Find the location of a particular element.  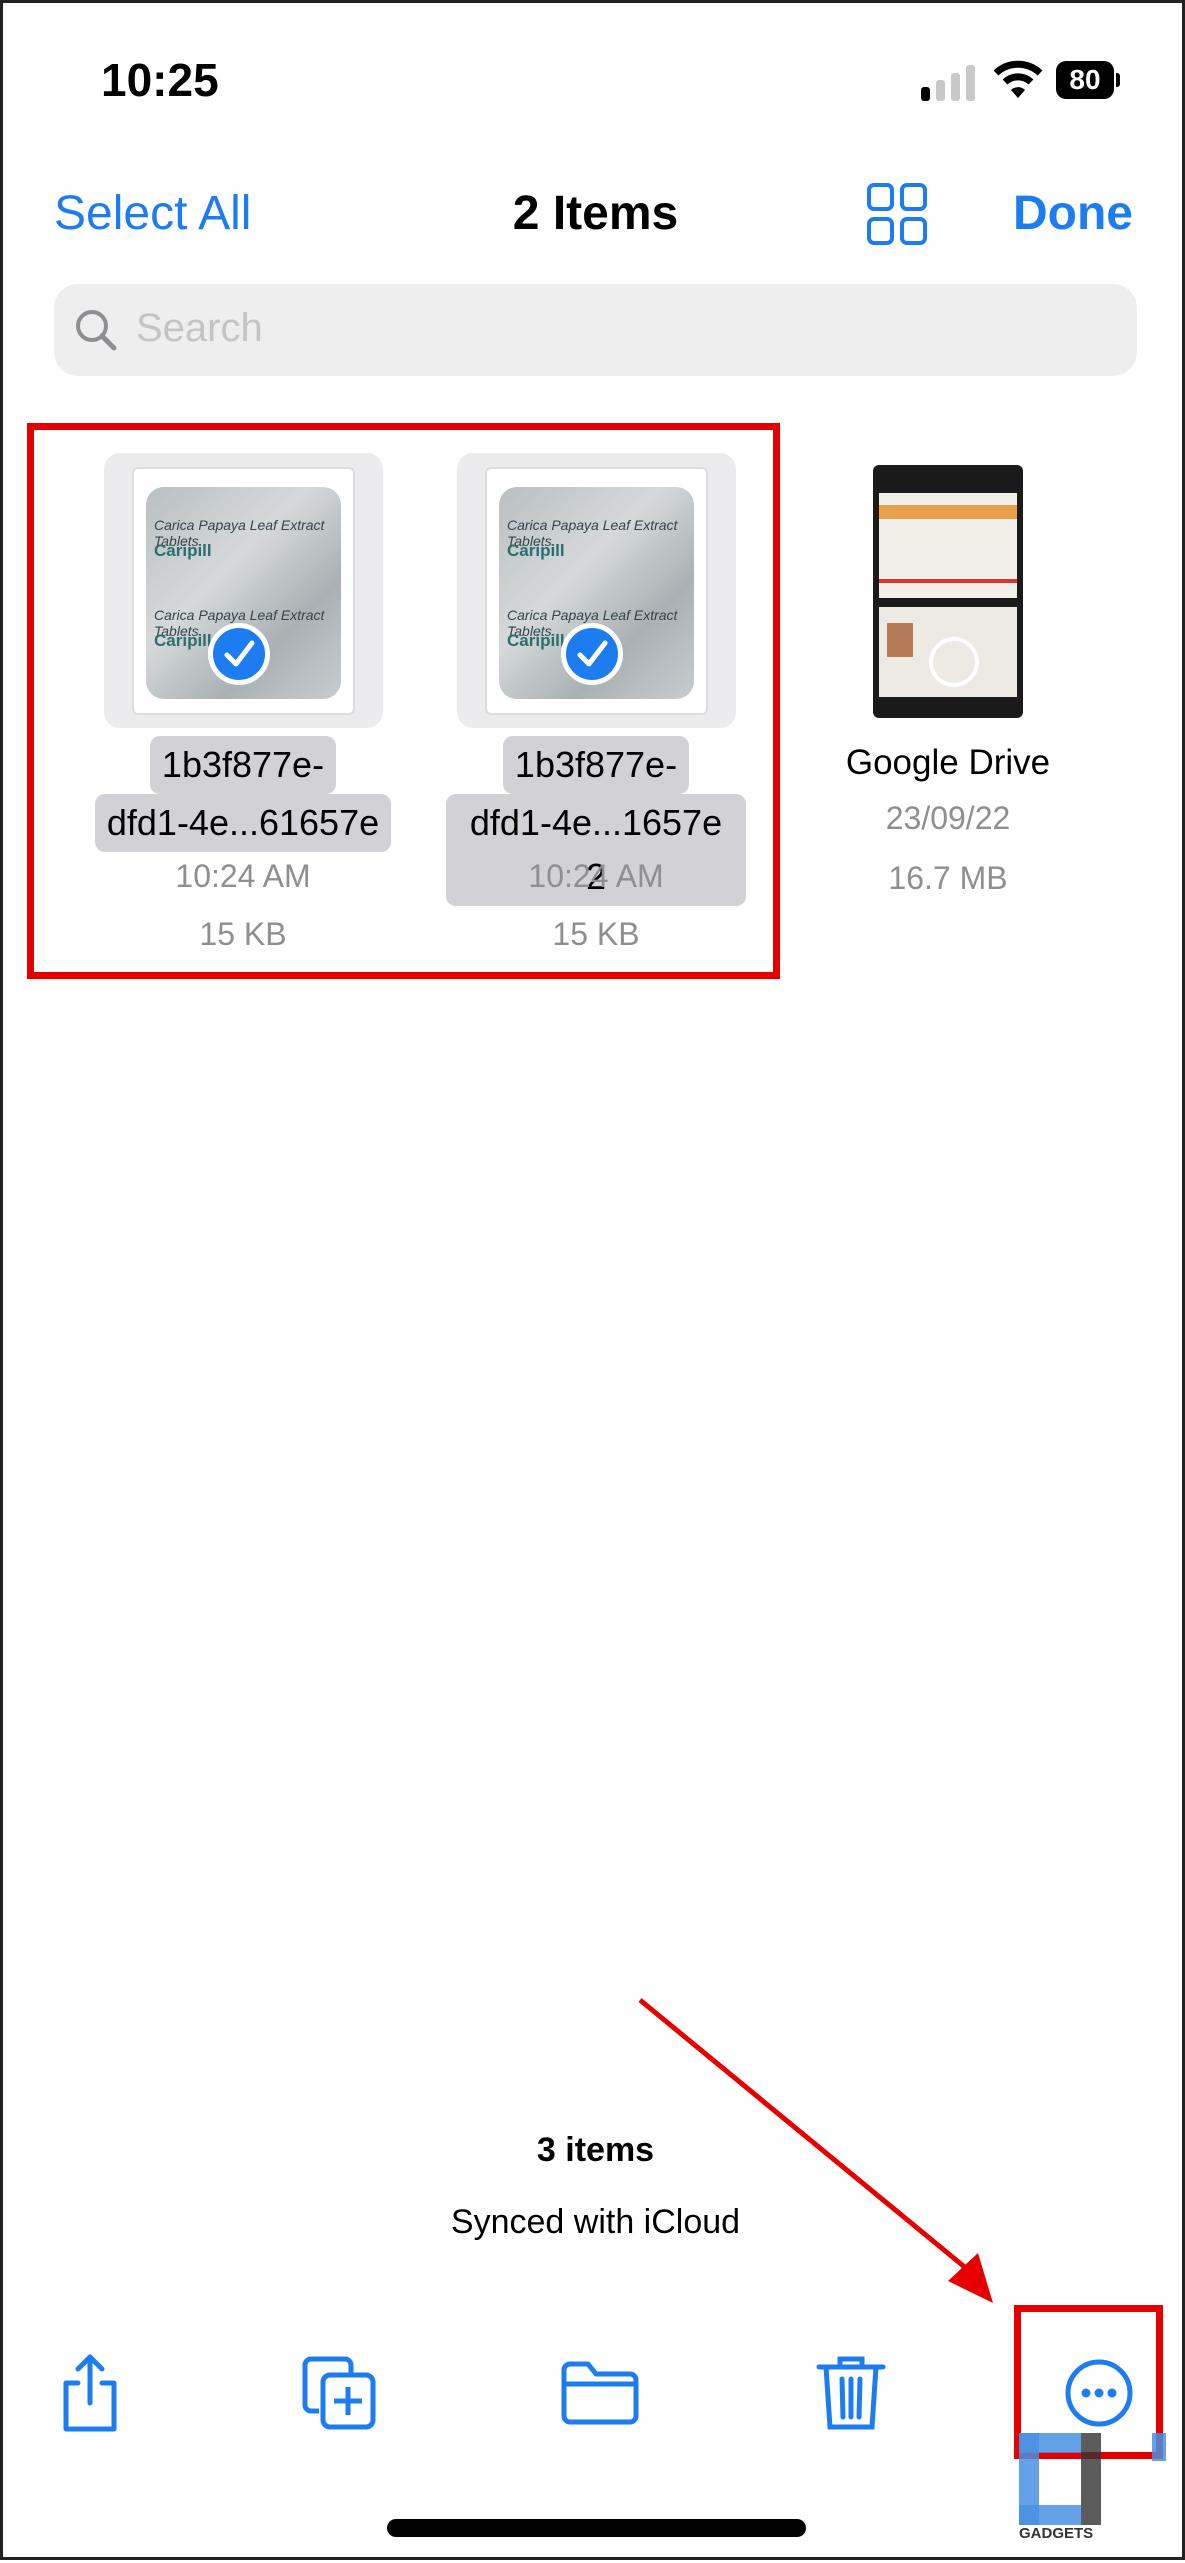

watermark-text: GADGETS is located at coordinates (1056, 2533).